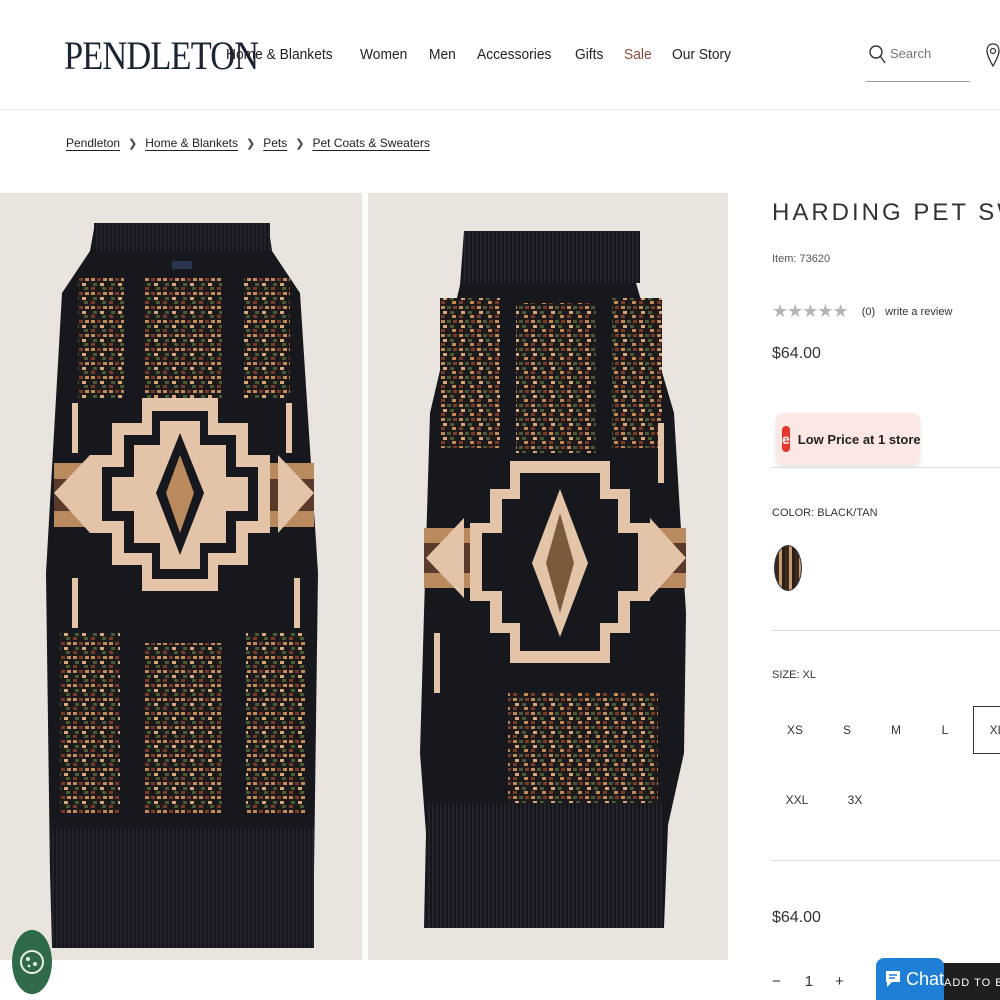 The image size is (1000, 1000). I want to click on search-box, so click(918, 61).